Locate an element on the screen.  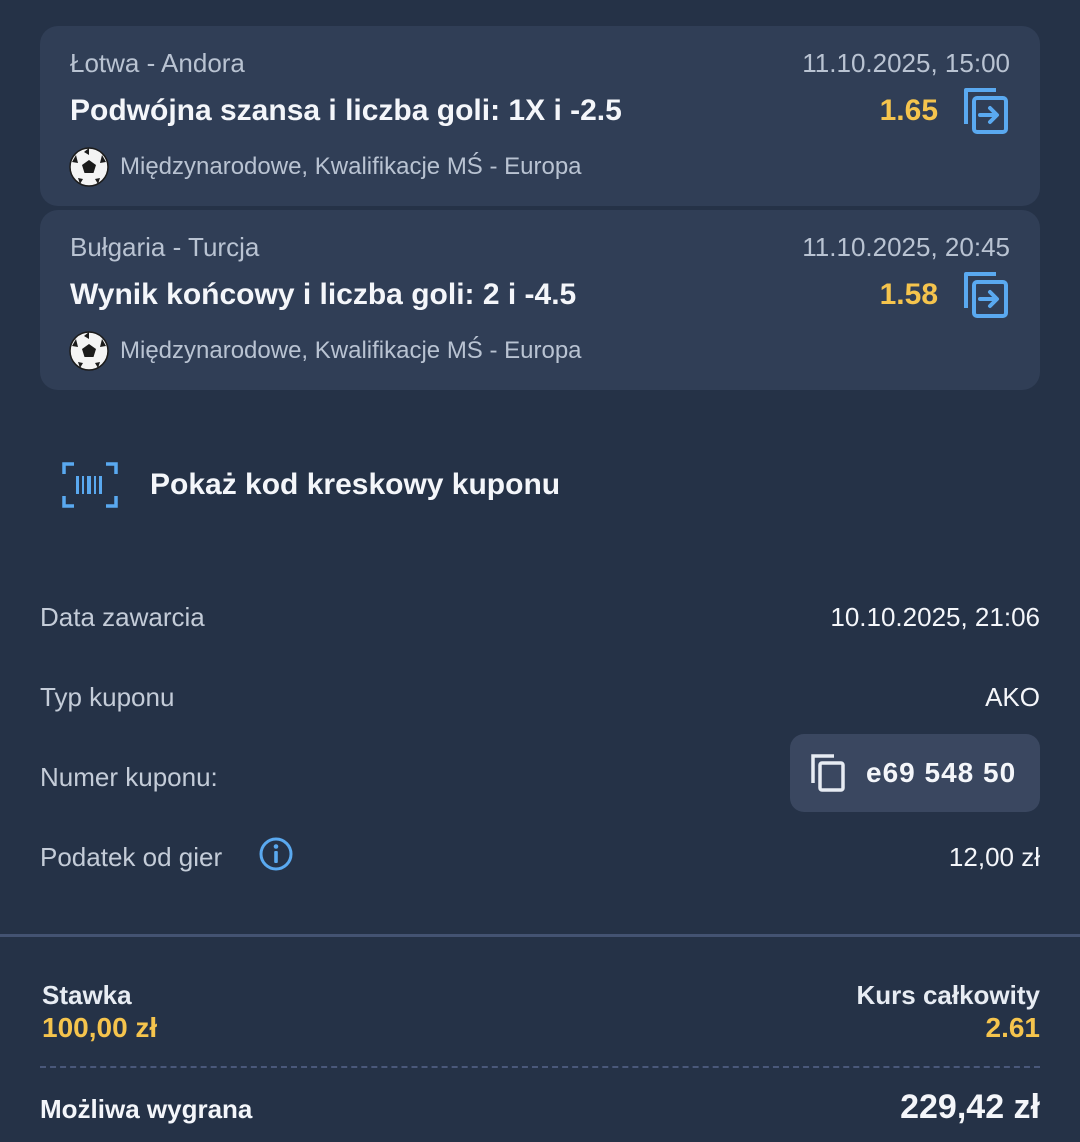
copy-coupon-number-button: e69 548 50 is located at coordinates (915, 773).